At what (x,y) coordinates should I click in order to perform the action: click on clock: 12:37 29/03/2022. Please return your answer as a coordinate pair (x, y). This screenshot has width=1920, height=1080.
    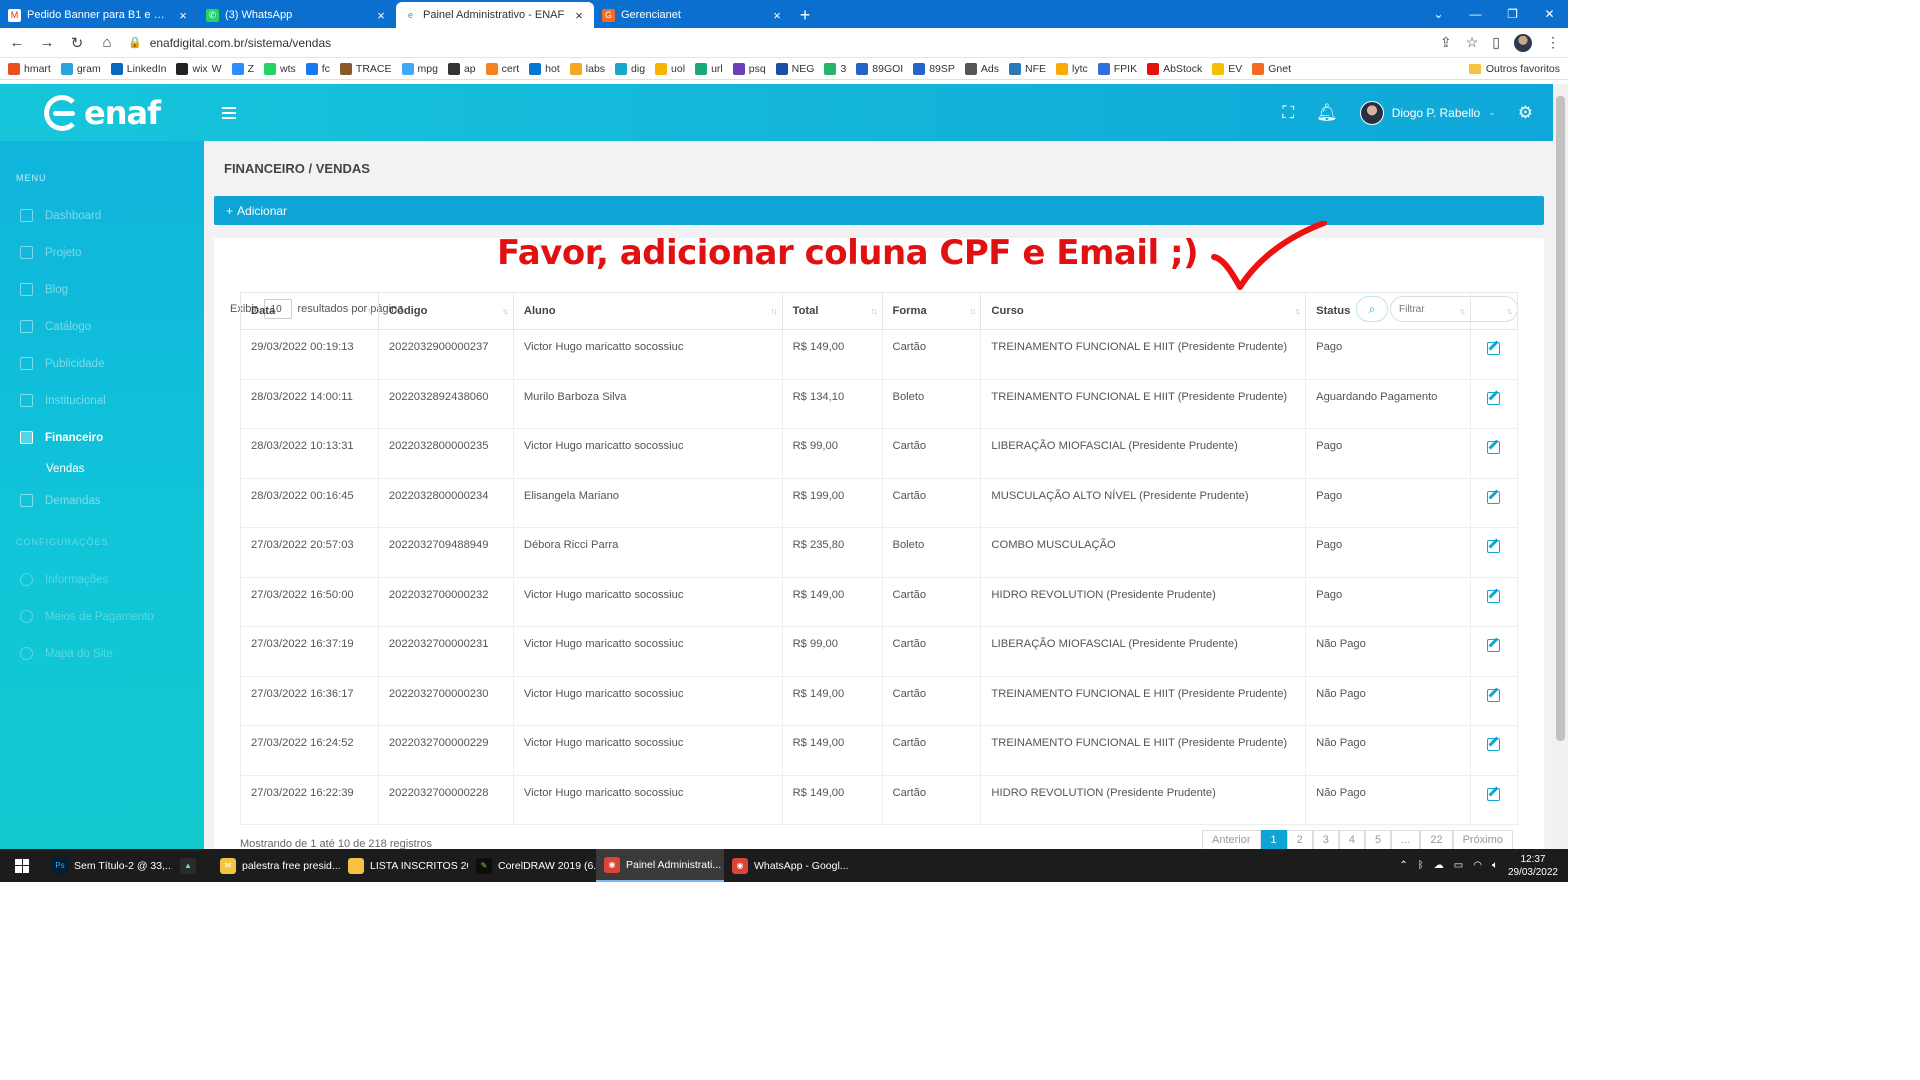
    Looking at the image, I should click on (1533, 866).